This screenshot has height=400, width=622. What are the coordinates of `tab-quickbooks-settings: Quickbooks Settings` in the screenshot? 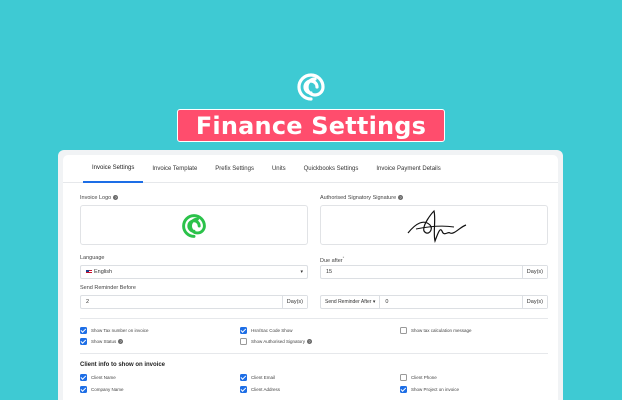 It's located at (331, 169).